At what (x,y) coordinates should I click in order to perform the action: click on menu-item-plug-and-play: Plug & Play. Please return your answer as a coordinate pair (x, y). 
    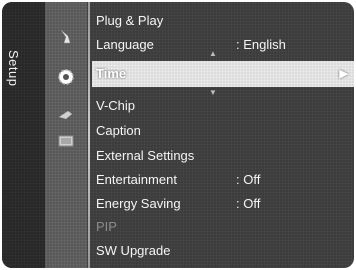
    Looking at the image, I should click on (223, 20).